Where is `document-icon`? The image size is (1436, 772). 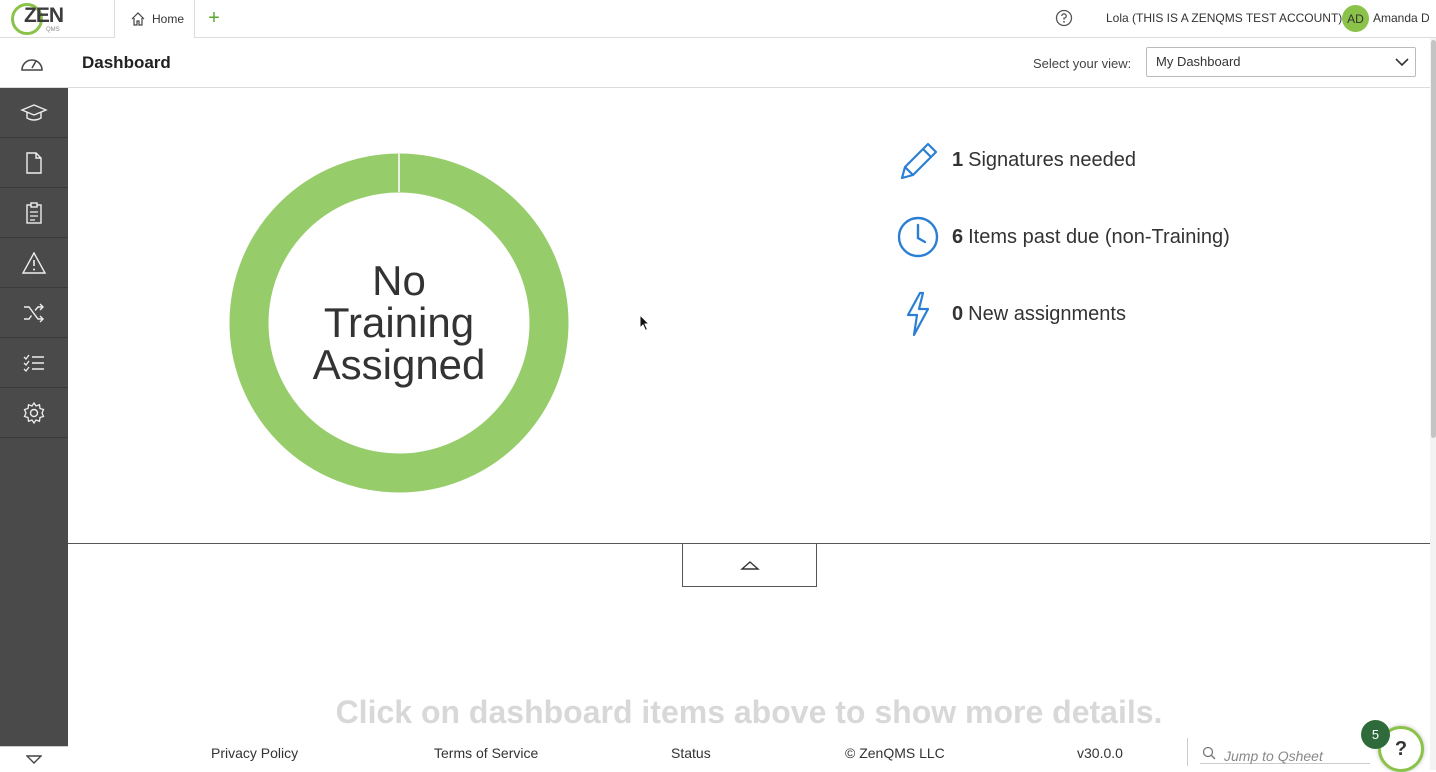 document-icon is located at coordinates (34, 162).